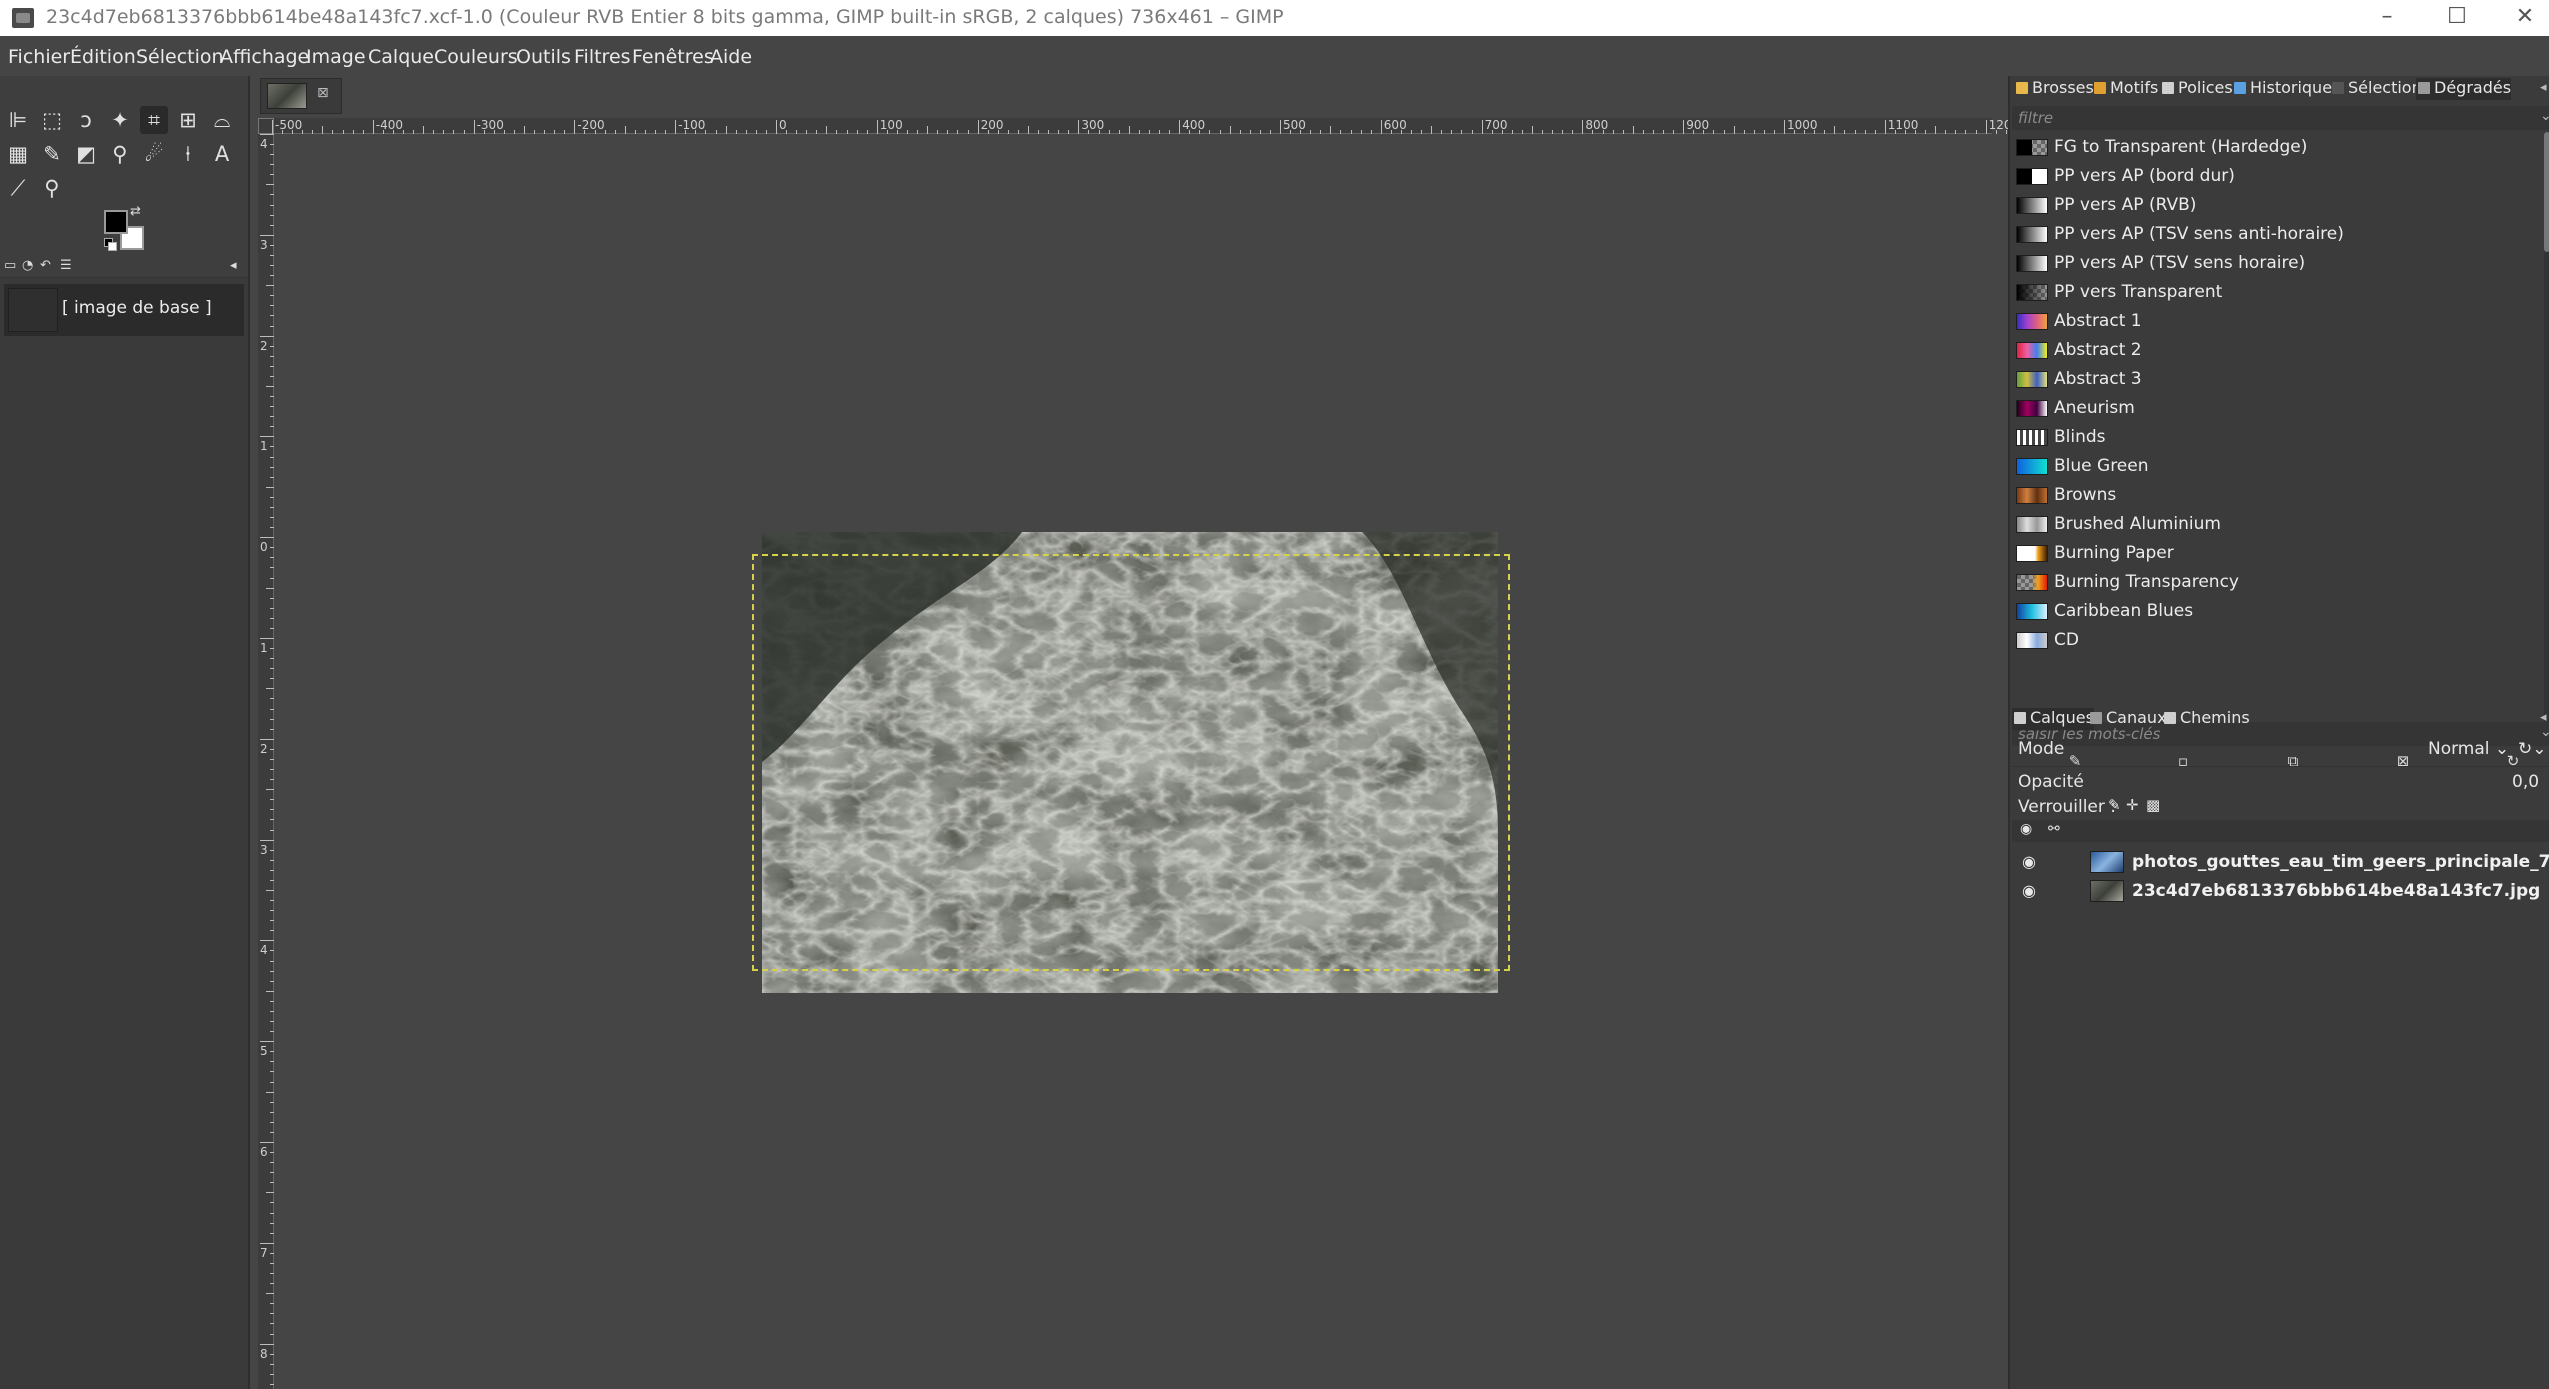 The height and width of the screenshot is (1389, 2549). I want to click on color-picker-icon: ⟋, so click(18, 188).